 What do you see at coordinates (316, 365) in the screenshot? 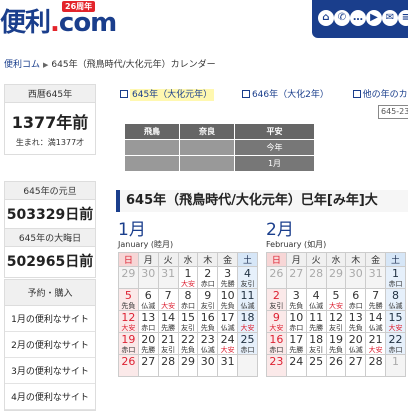
I see `calendar-day: 25` at bounding box center [316, 365].